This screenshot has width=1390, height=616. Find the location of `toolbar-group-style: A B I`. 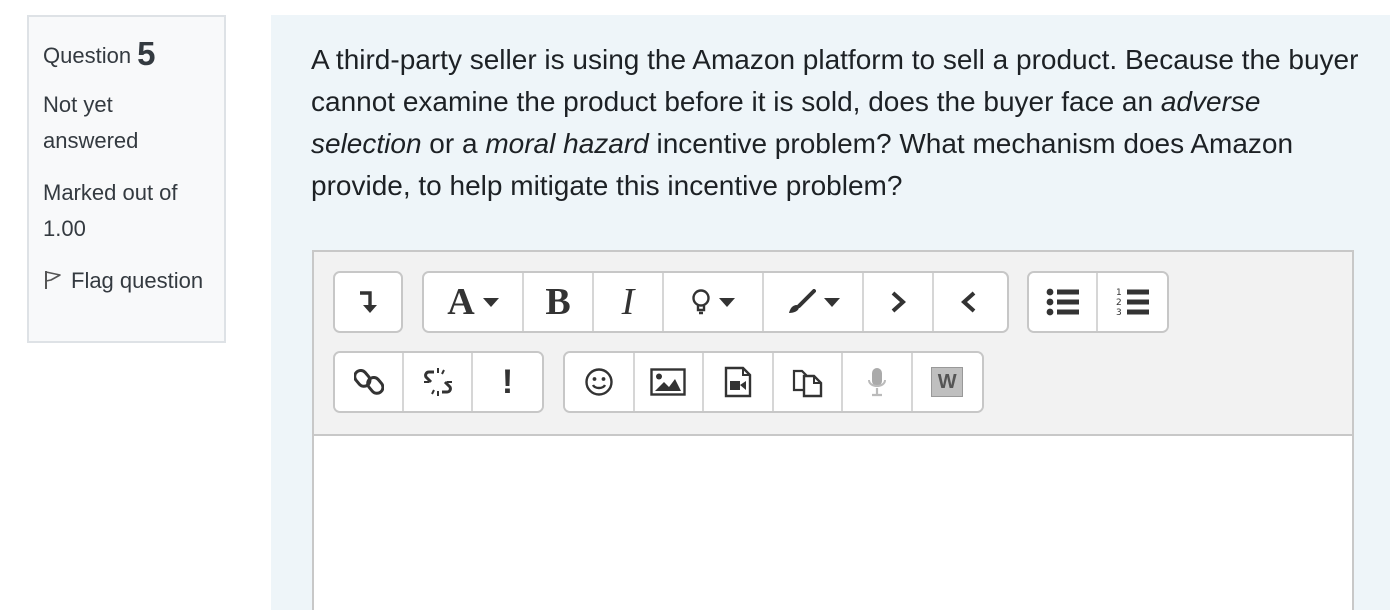

toolbar-group-style: A B I is located at coordinates (715, 302).